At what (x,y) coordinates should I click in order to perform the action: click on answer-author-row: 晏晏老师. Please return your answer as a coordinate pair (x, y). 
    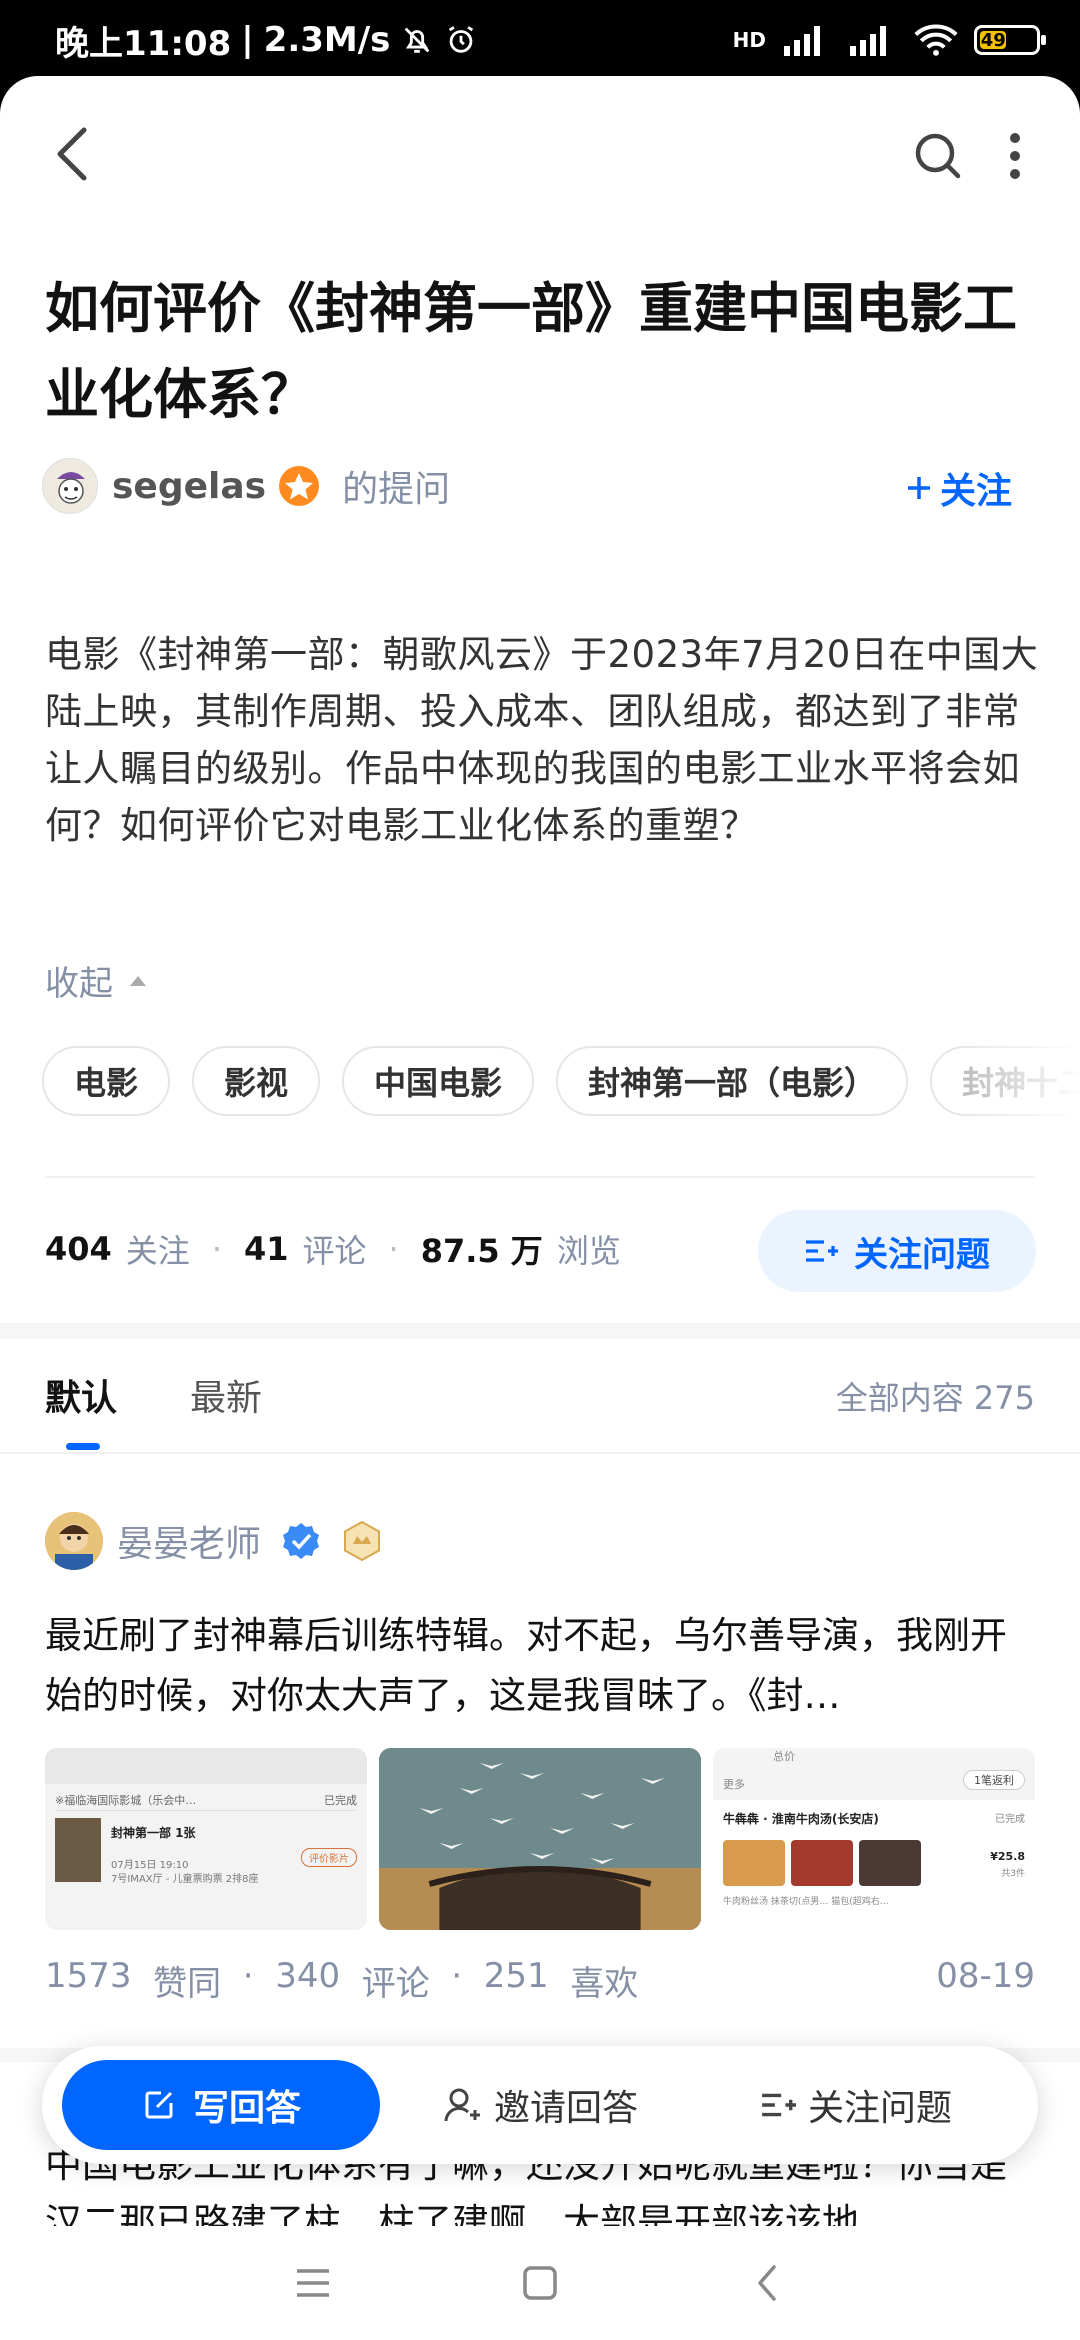
    Looking at the image, I should click on (214, 1541).